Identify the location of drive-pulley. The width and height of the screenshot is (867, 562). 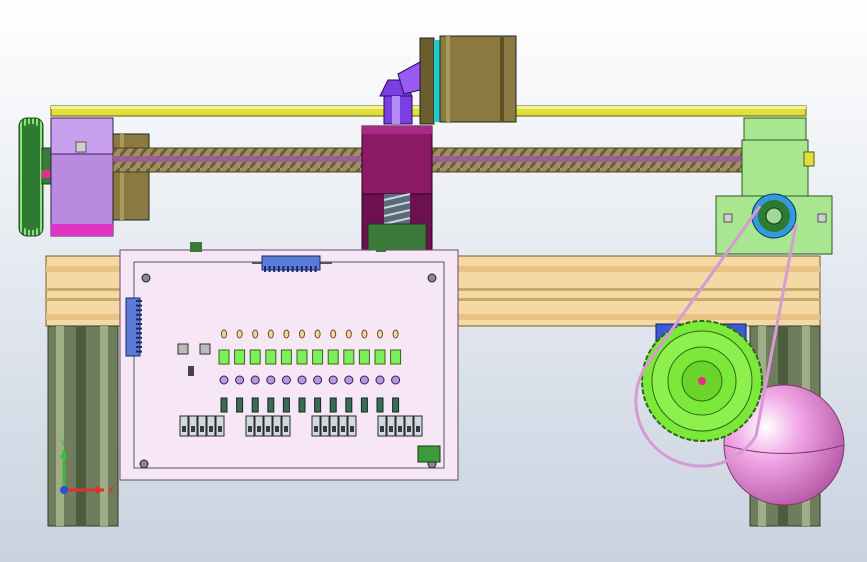
(702, 381).